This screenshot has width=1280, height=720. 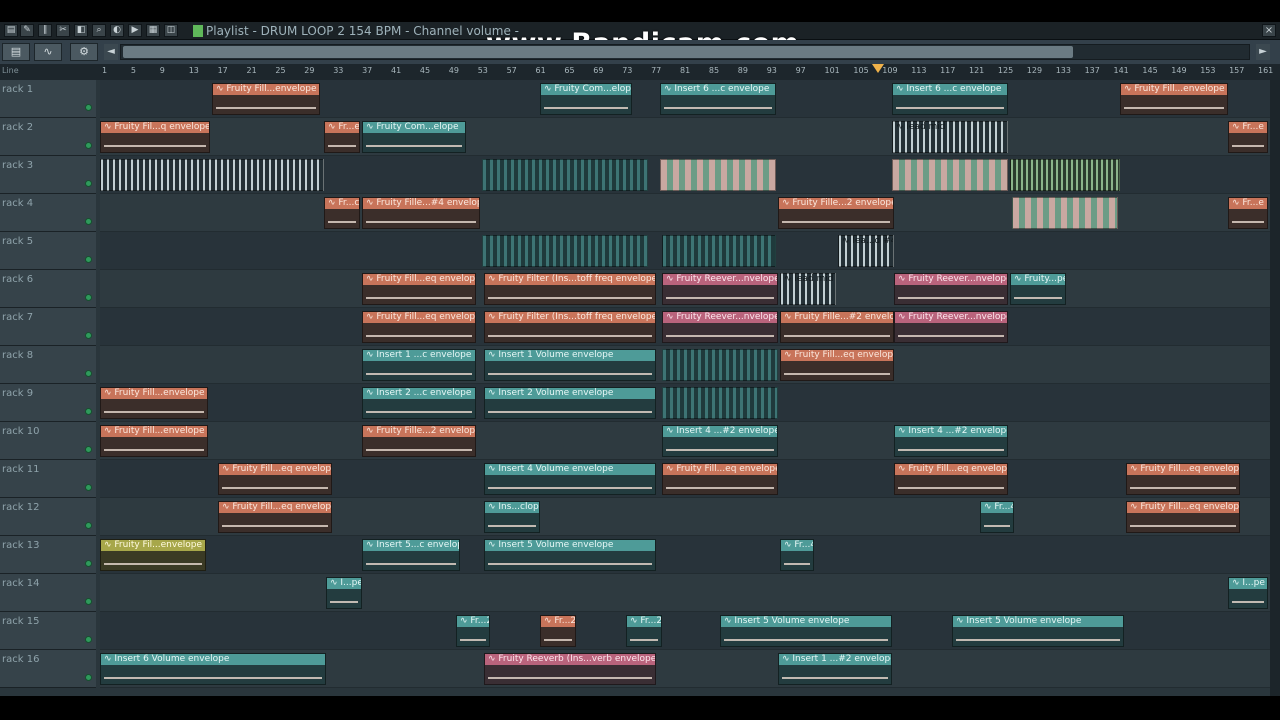 I want to click on automation-clip: ∿ Fruity Fille...#4 envelope, so click(x=421, y=213).